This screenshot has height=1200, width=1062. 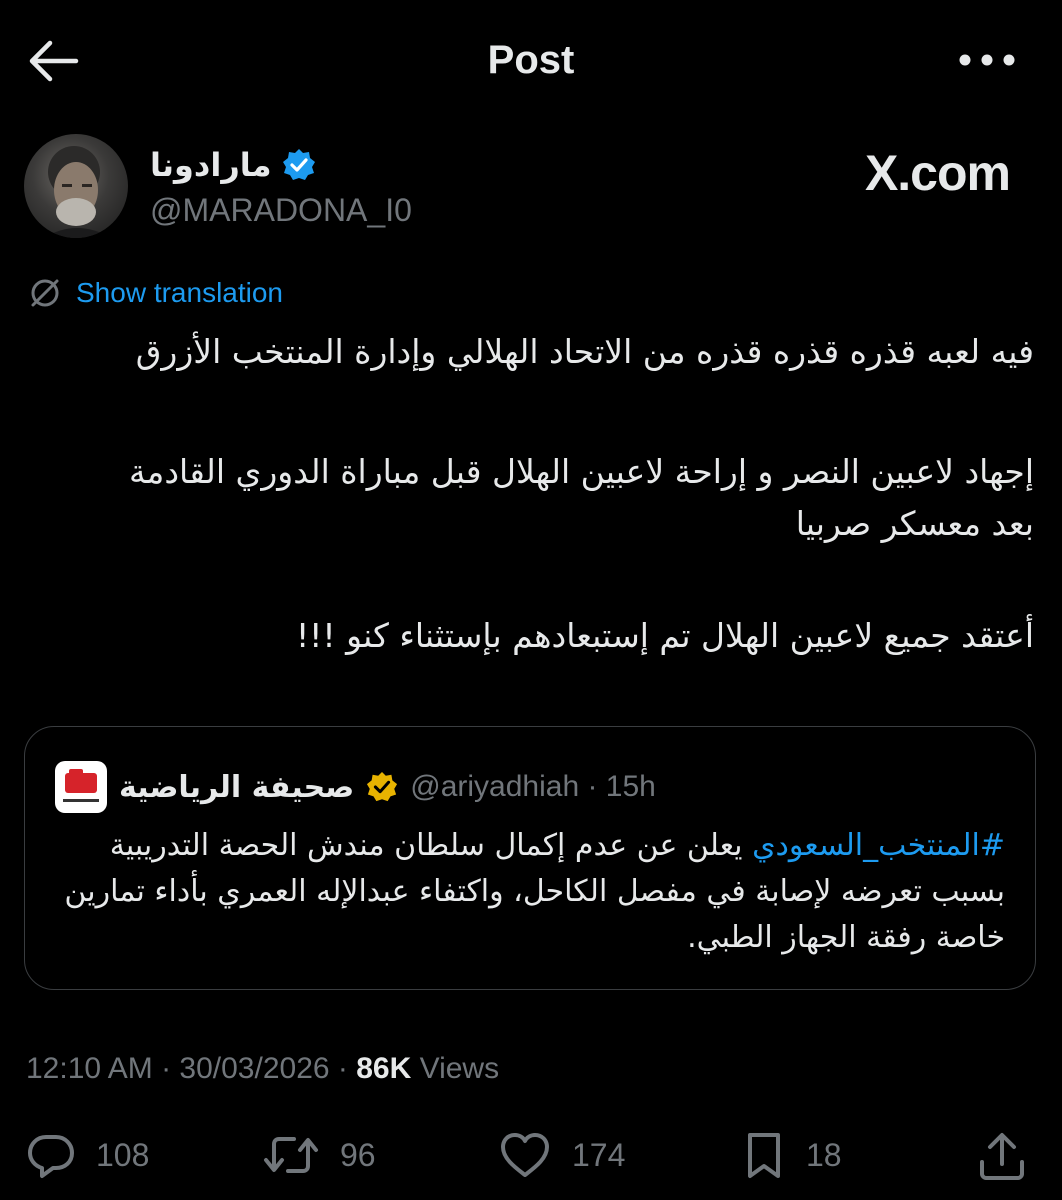 I want to click on page-title: Post, so click(x=531, y=60).